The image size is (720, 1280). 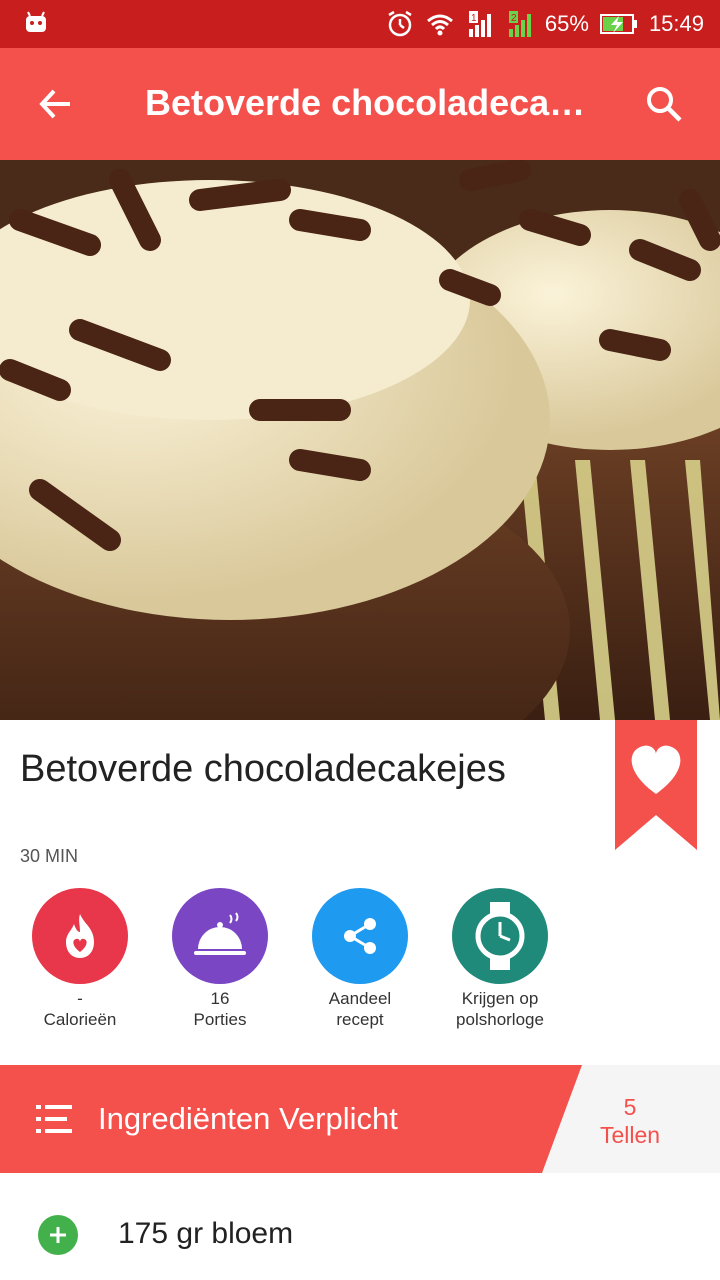 What do you see at coordinates (500, 998) in the screenshot?
I see `watch-label-line1: Krijgen op` at bounding box center [500, 998].